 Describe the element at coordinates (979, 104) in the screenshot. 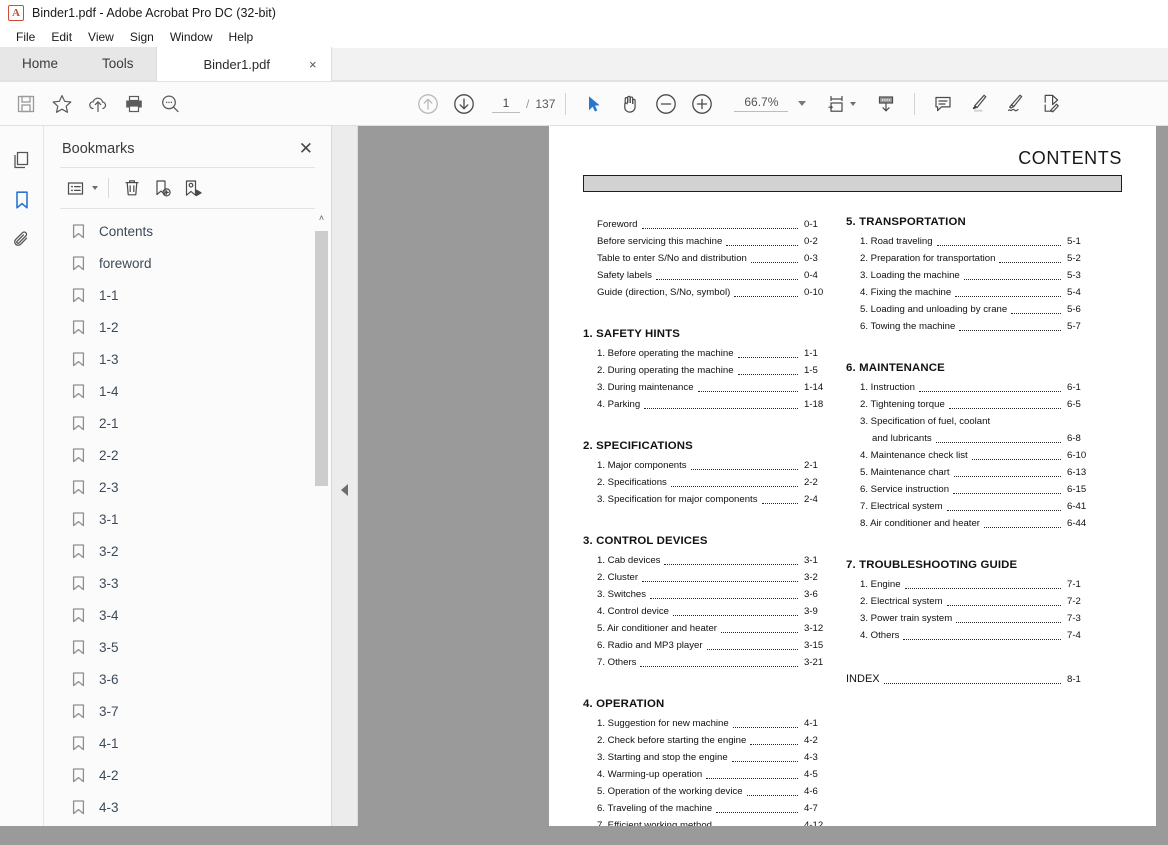

I see `highlighter-icon` at that location.